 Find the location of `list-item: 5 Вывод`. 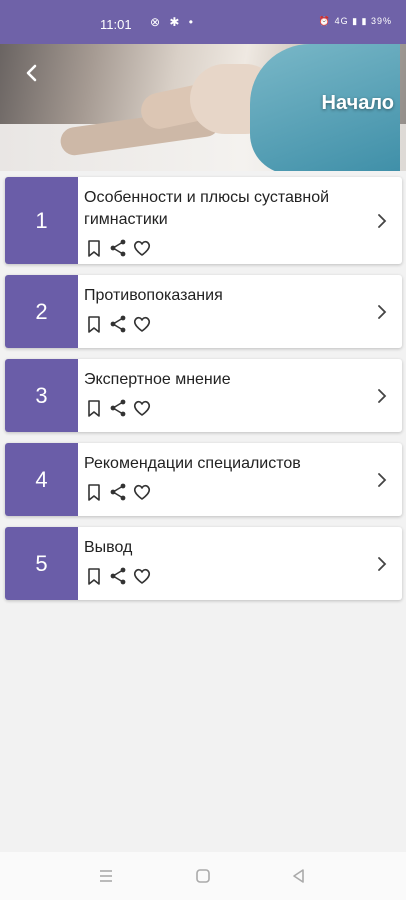

list-item: 5 Вывод is located at coordinates (203, 563).